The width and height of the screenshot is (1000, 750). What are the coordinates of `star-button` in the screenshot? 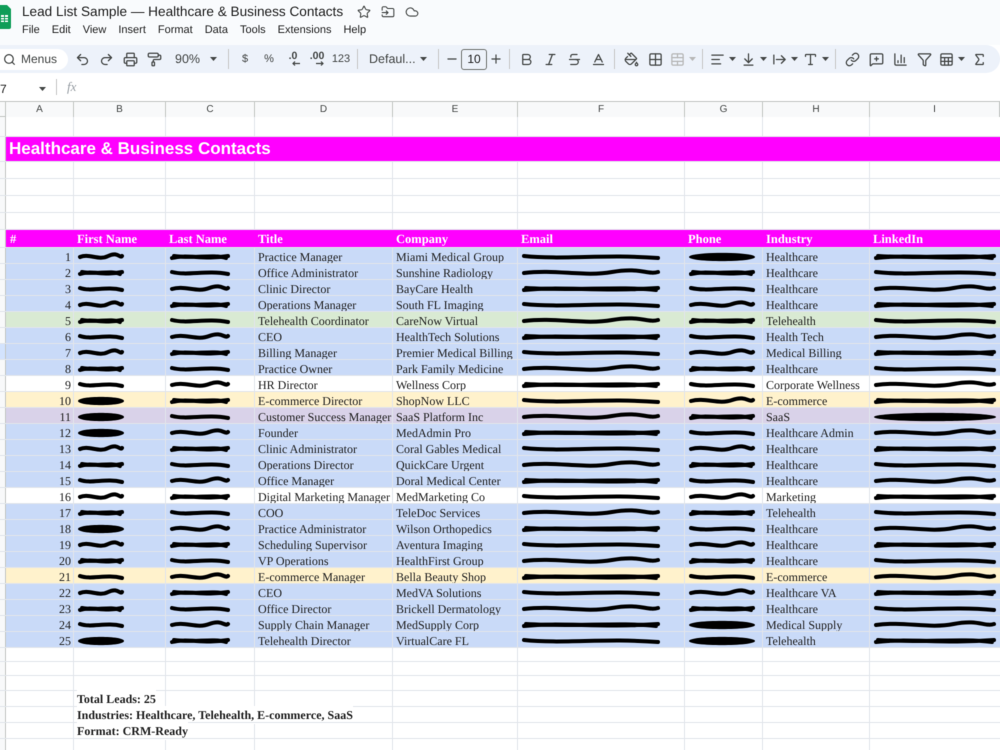 It's located at (364, 11).